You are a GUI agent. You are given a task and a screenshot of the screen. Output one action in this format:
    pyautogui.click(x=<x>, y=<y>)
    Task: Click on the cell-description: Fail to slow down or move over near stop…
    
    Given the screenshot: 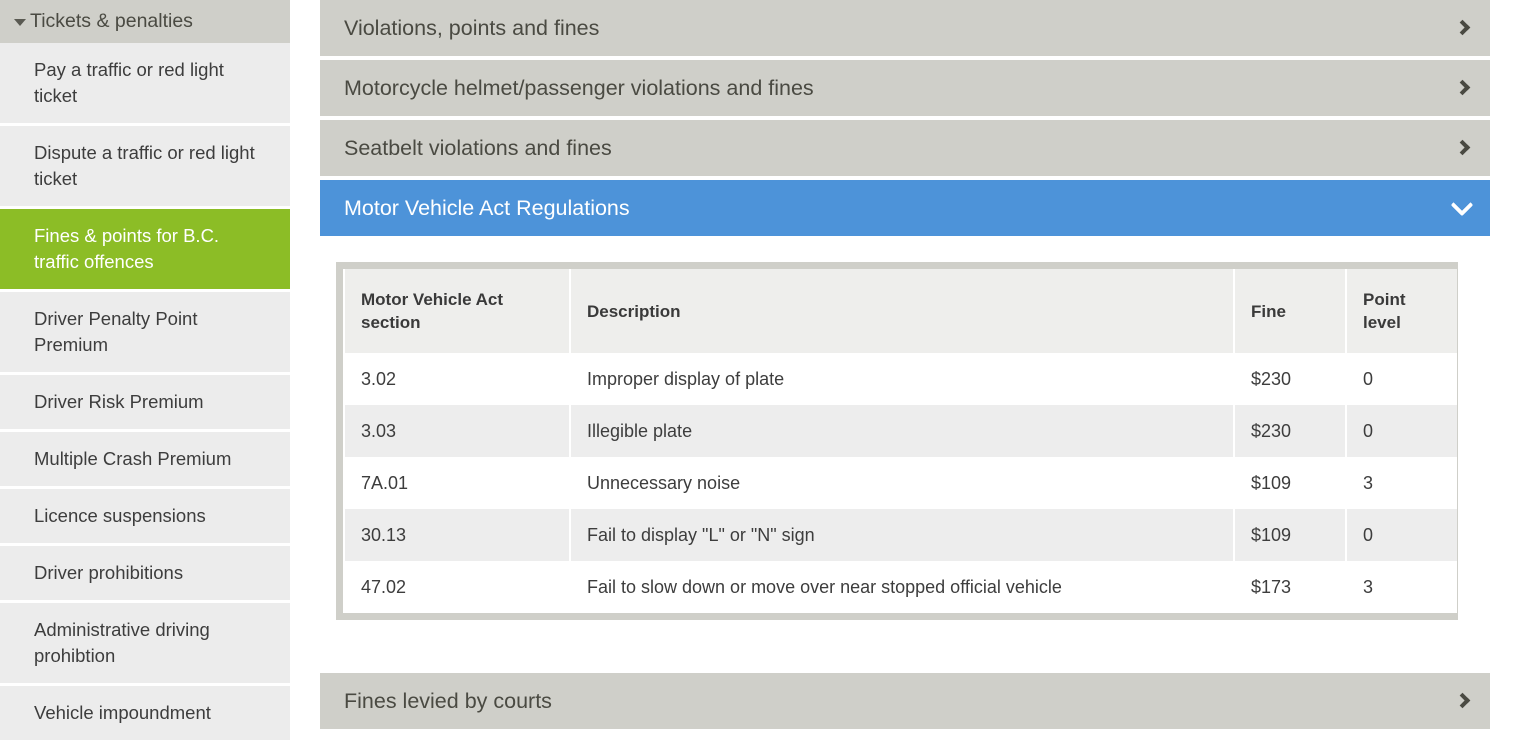 What is the action you would take?
    pyautogui.click(x=902, y=587)
    